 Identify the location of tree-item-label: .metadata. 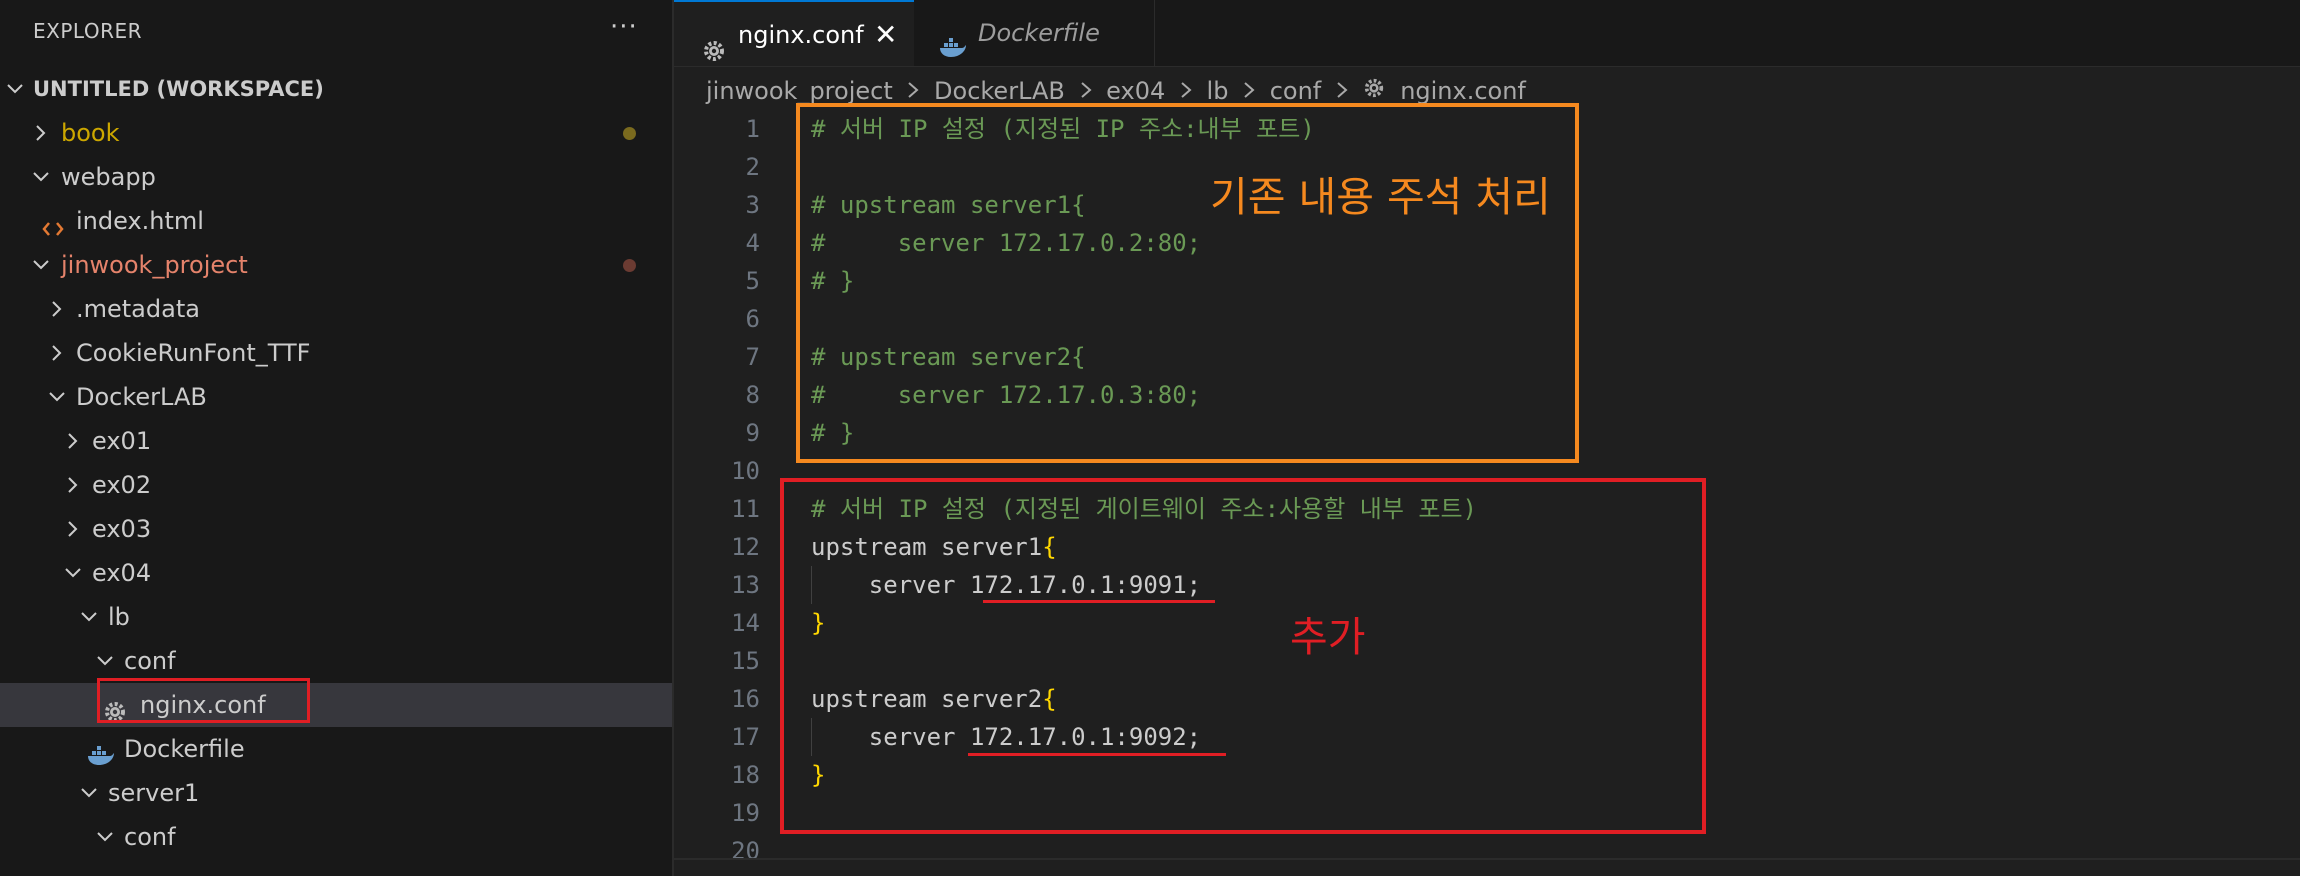
(138, 309).